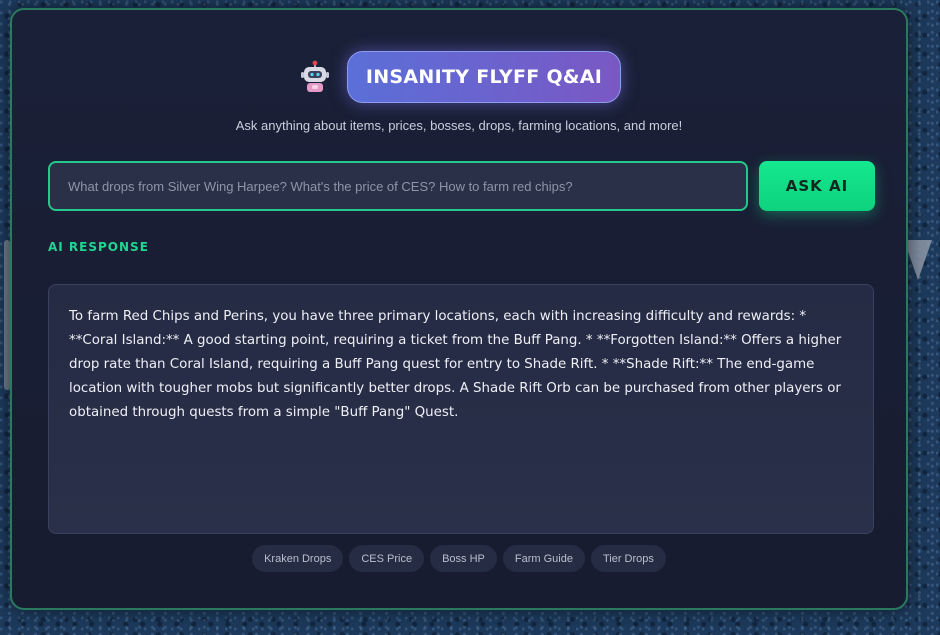 The height and width of the screenshot is (635, 940). Describe the element at coordinates (543, 558) in the screenshot. I see `chip-farm-guide: Farm Guide` at that location.